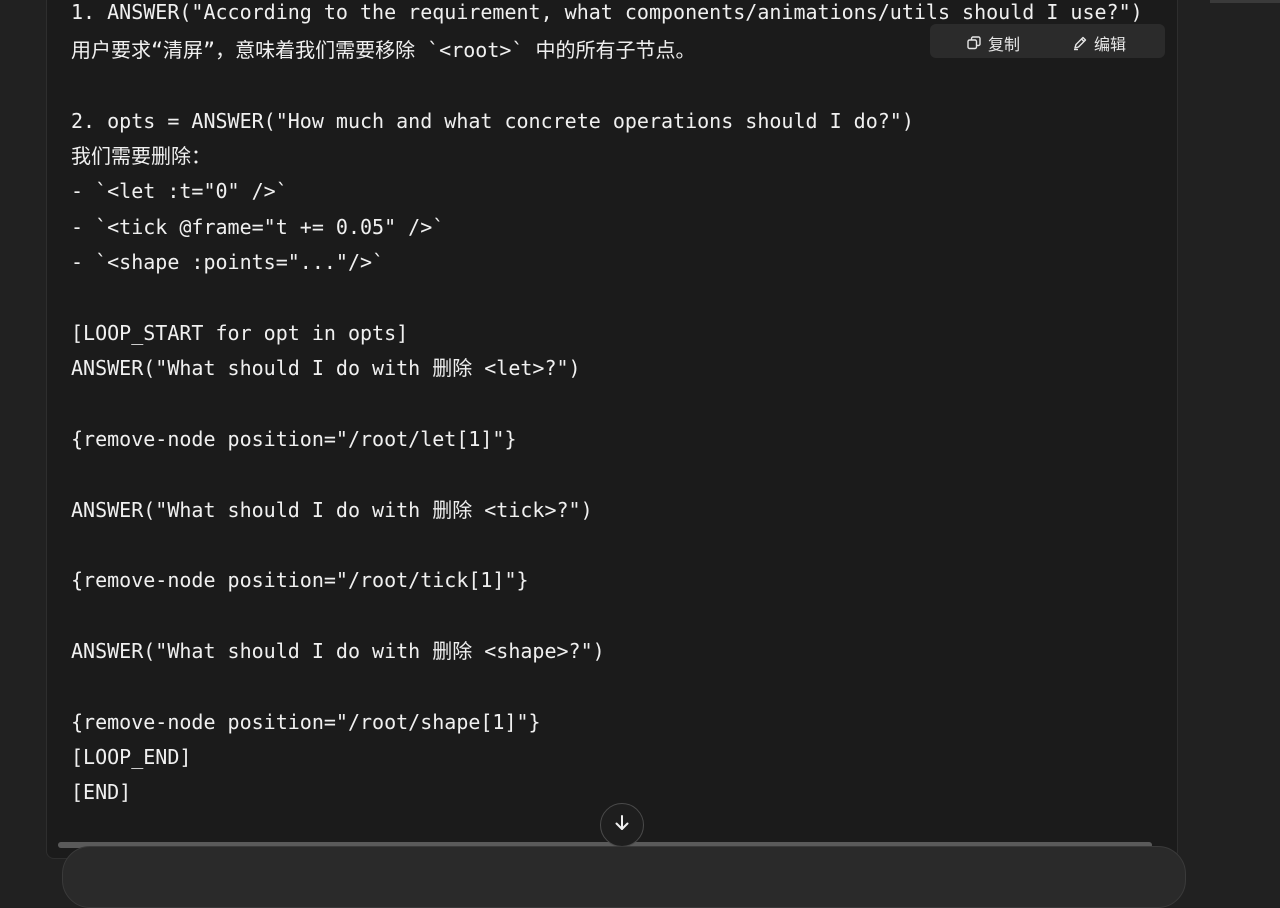  I want to click on copy-button: 复制, so click(993, 43).